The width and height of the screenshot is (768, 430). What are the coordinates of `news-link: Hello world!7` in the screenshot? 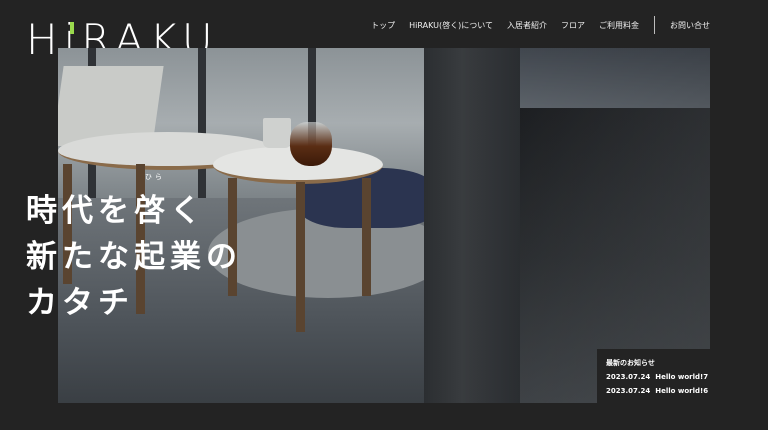 It's located at (681, 377).